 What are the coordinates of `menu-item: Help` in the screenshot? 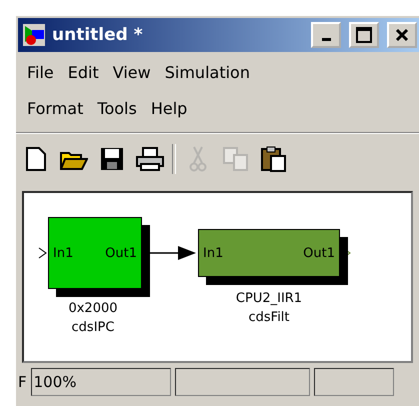 It's located at (169, 108).